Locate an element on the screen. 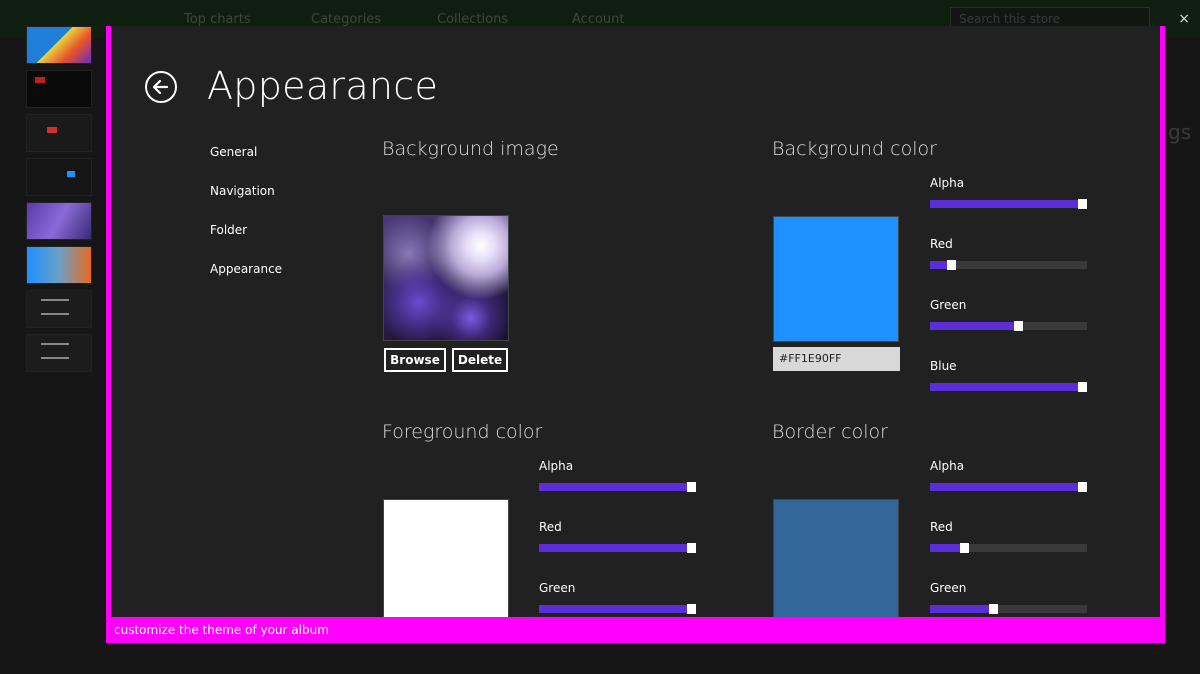  background-alpha-slider is located at coordinates (1008, 204).